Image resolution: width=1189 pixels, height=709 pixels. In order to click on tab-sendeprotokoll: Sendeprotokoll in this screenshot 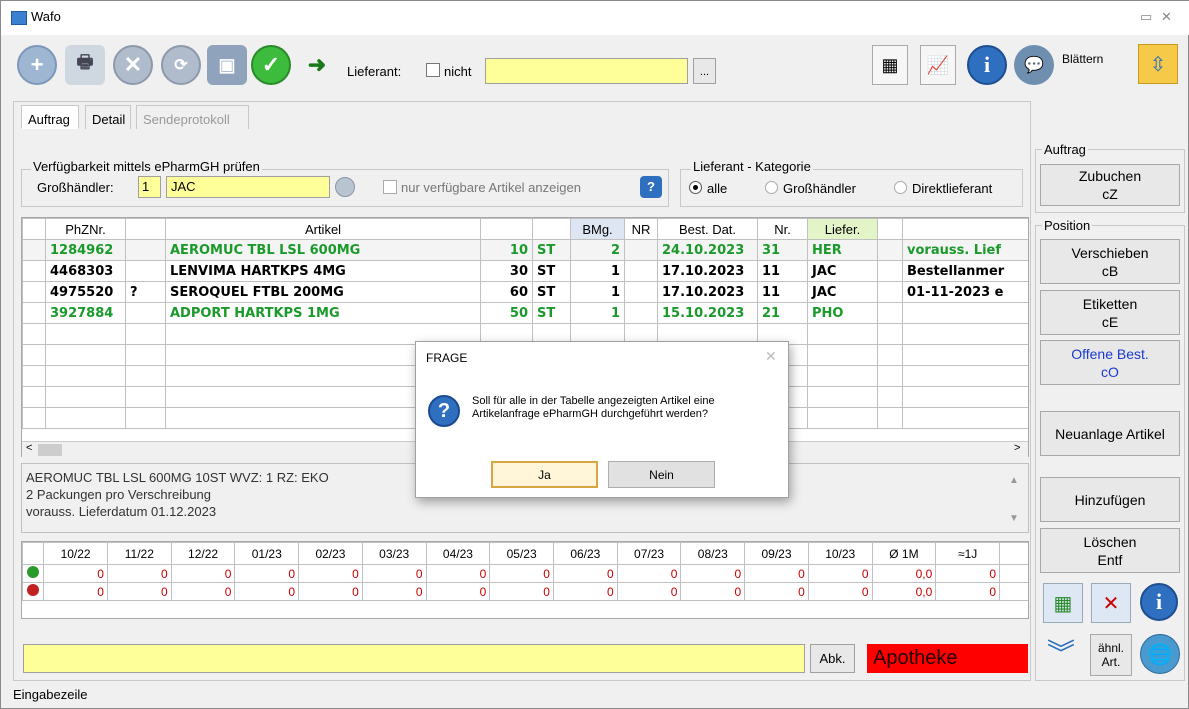, I will do `click(192, 117)`.